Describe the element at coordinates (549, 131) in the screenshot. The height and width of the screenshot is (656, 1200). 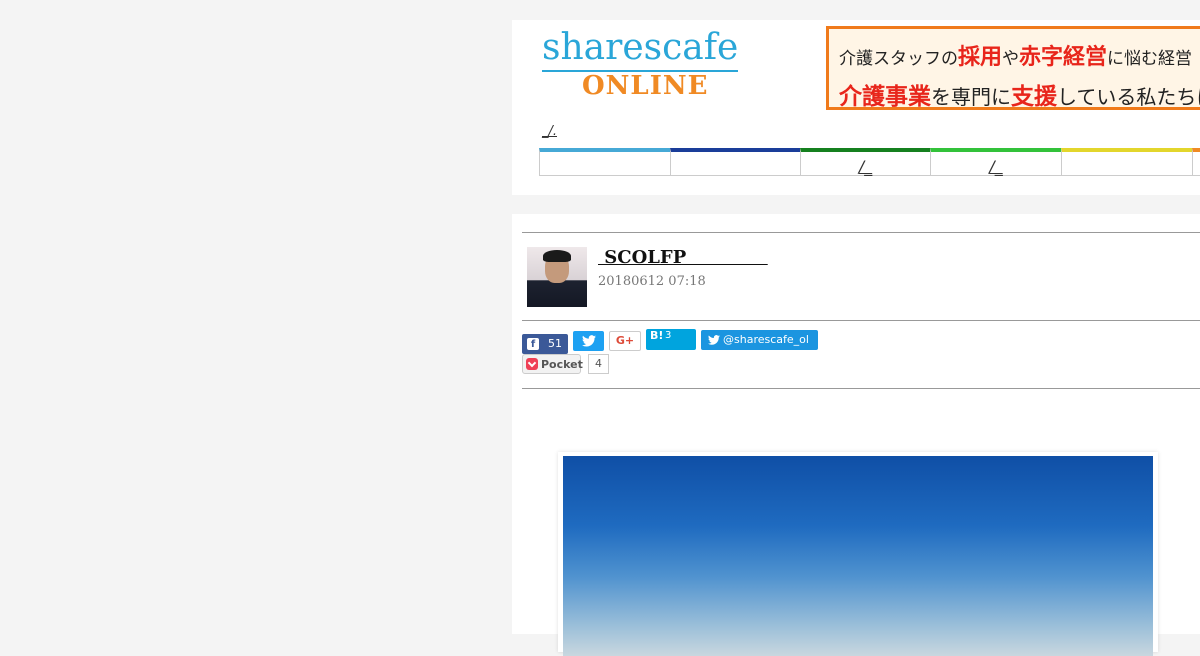
I see `breadcrumb-link: _/.` at that location.